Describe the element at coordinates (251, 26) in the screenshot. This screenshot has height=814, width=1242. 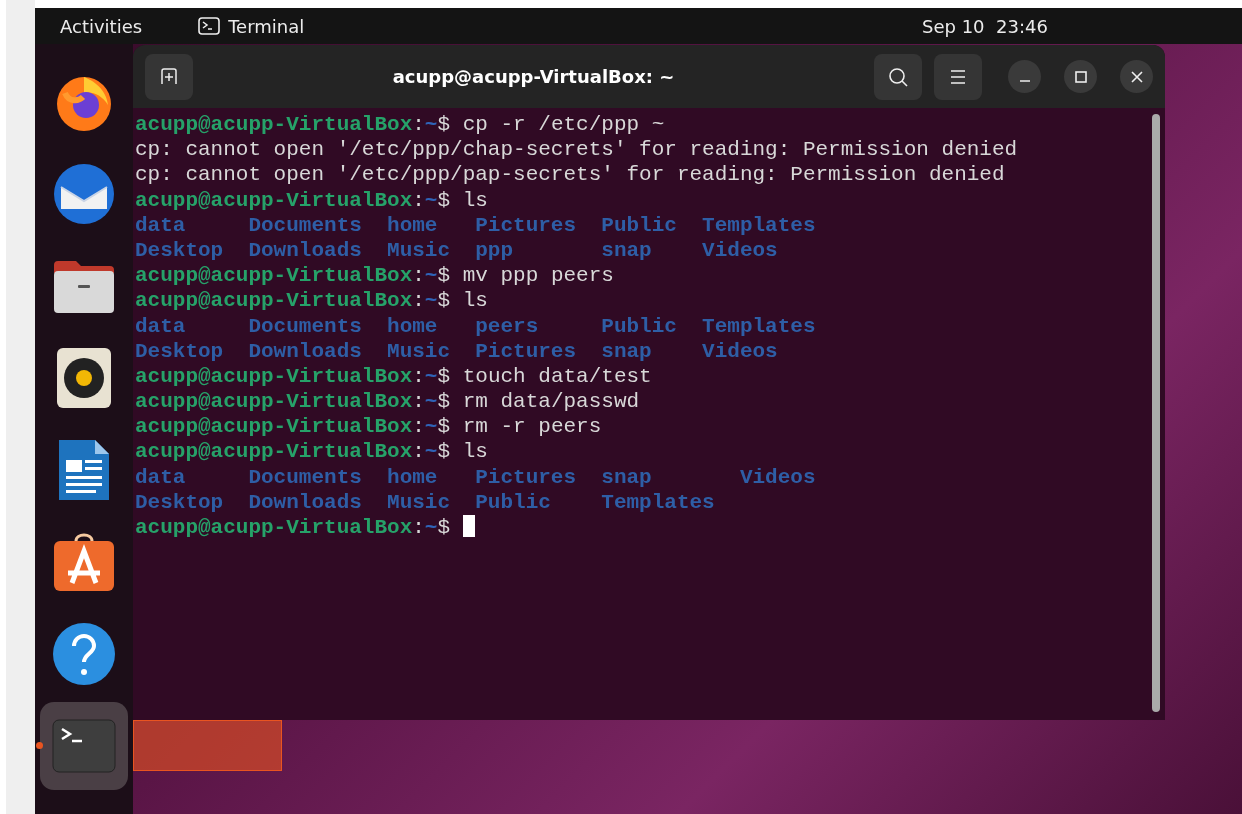
I see `app-menu: Terminal` at that location.